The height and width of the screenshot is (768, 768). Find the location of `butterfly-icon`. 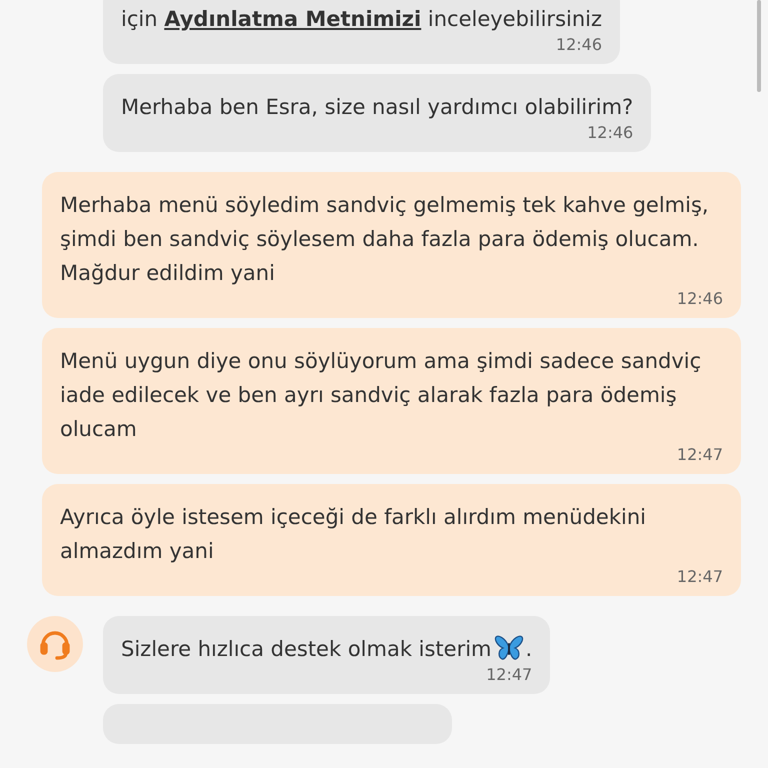

butterfly-icon is located at coordinates (509, 648).